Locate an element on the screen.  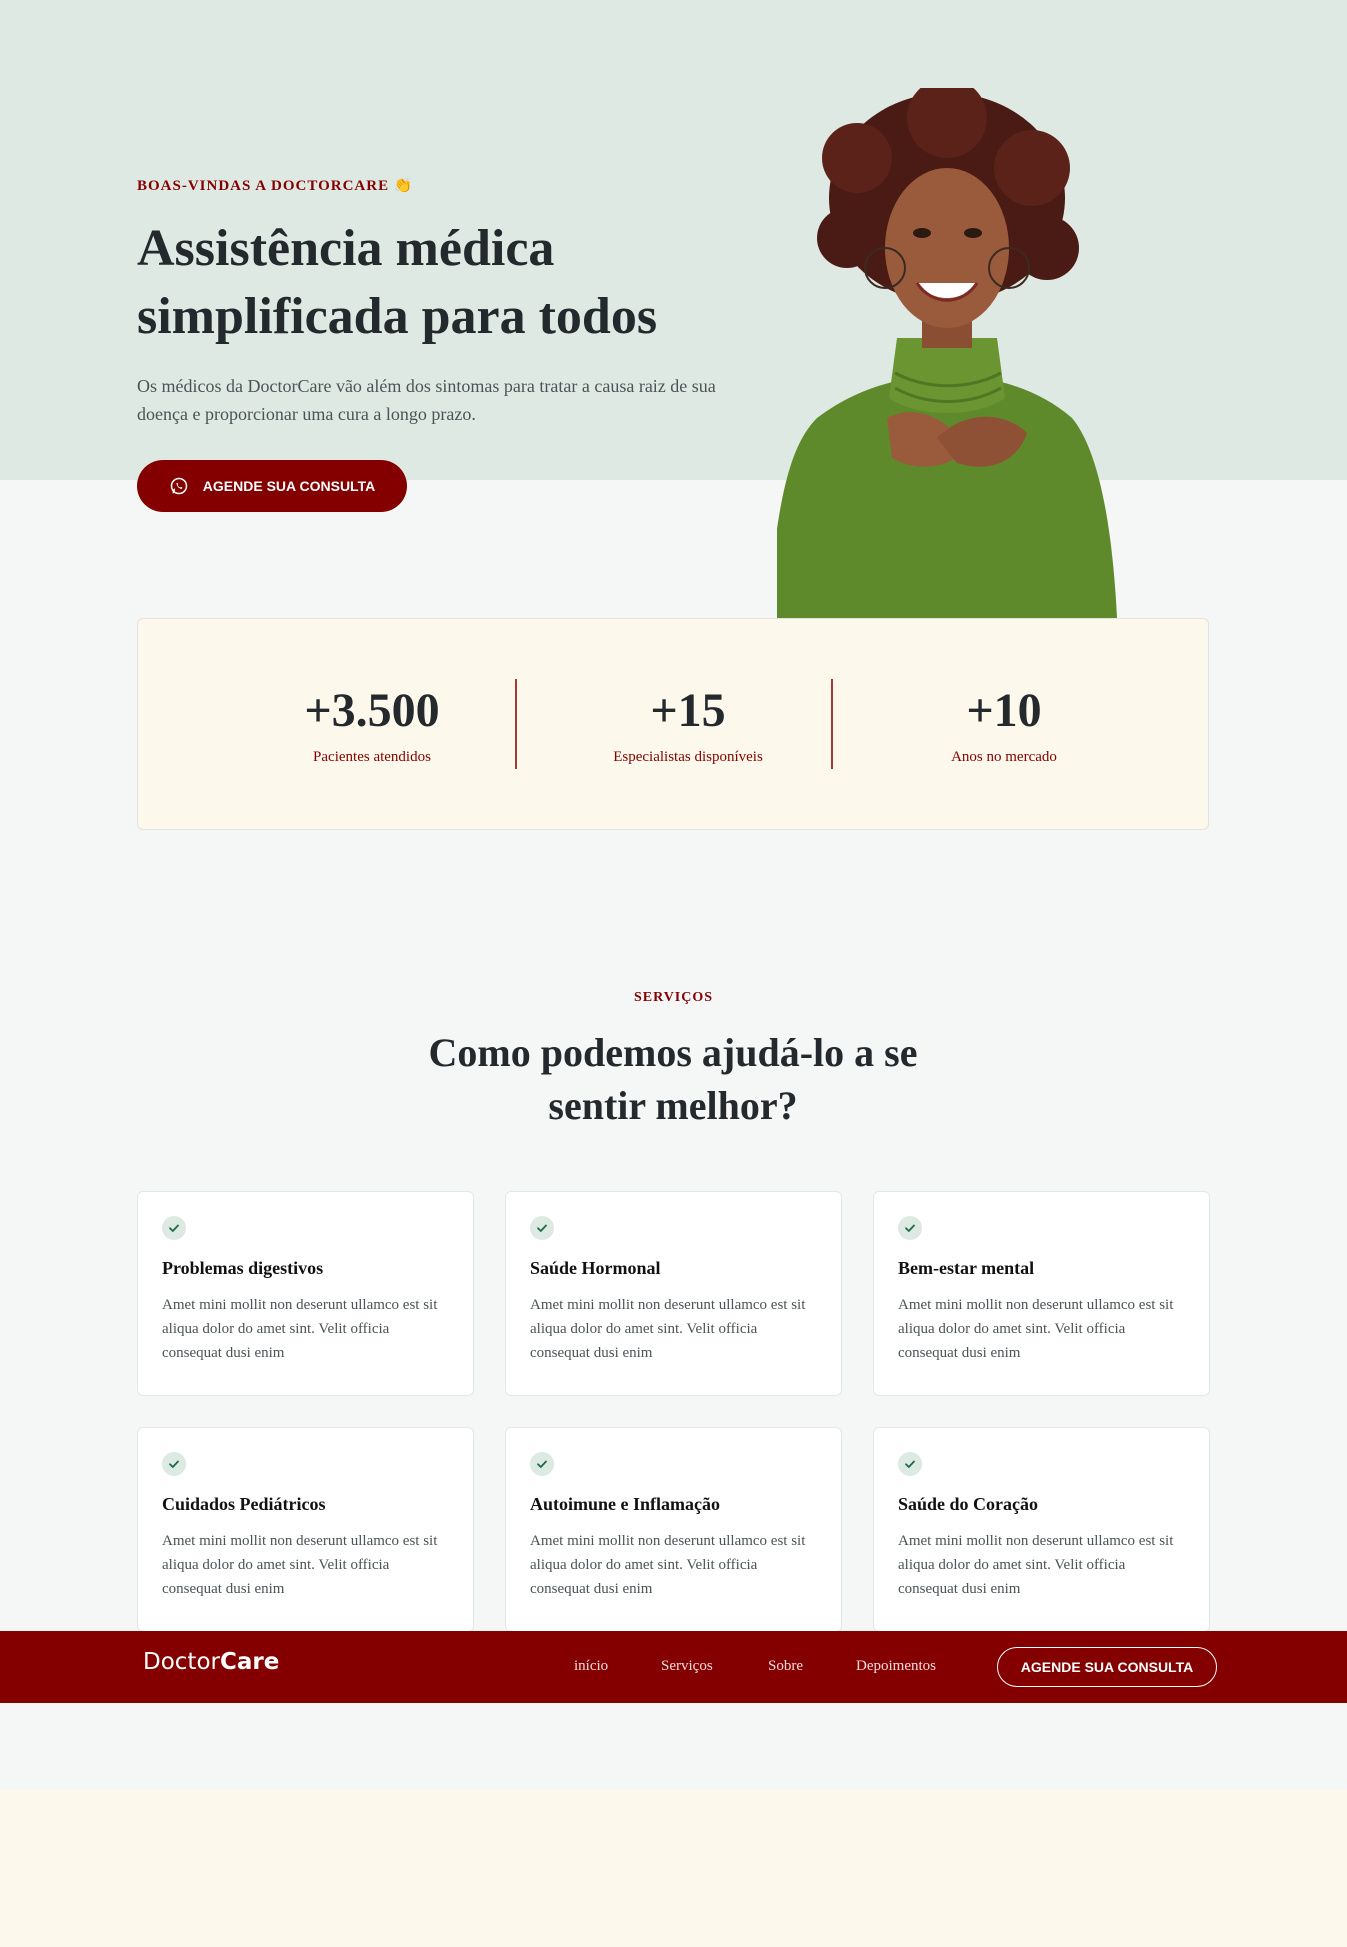
logo-regular-text: Doctor is located at coordinates (181, 1662).